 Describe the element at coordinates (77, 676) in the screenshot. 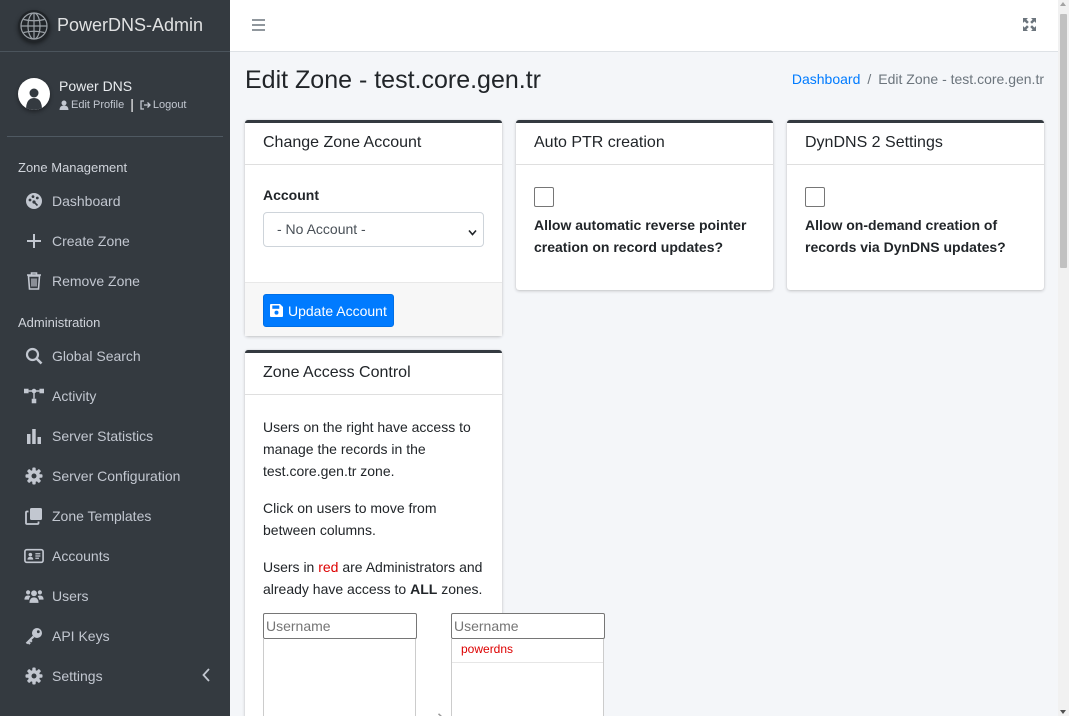

I see `sidebar-item-label: Settings` at that location.